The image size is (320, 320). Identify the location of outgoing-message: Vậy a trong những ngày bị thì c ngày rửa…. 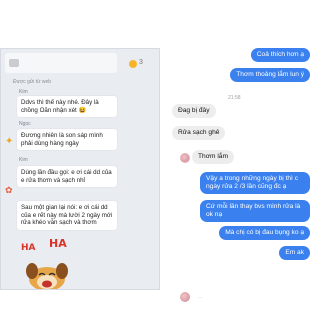
(255, 183).